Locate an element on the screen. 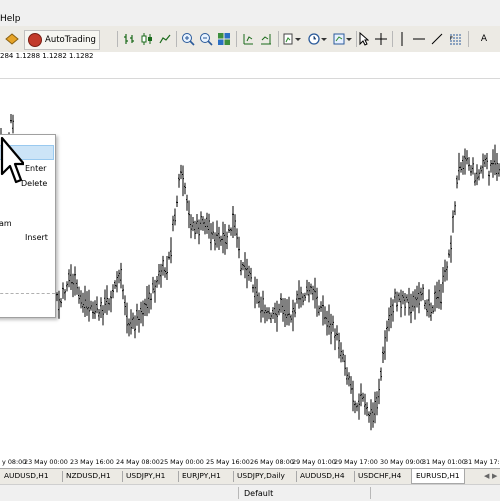 The height and width of the screenshot is (501, 500). tab-usdchf-h4: USDCHF,H4 is located at coordinates (379, 475).